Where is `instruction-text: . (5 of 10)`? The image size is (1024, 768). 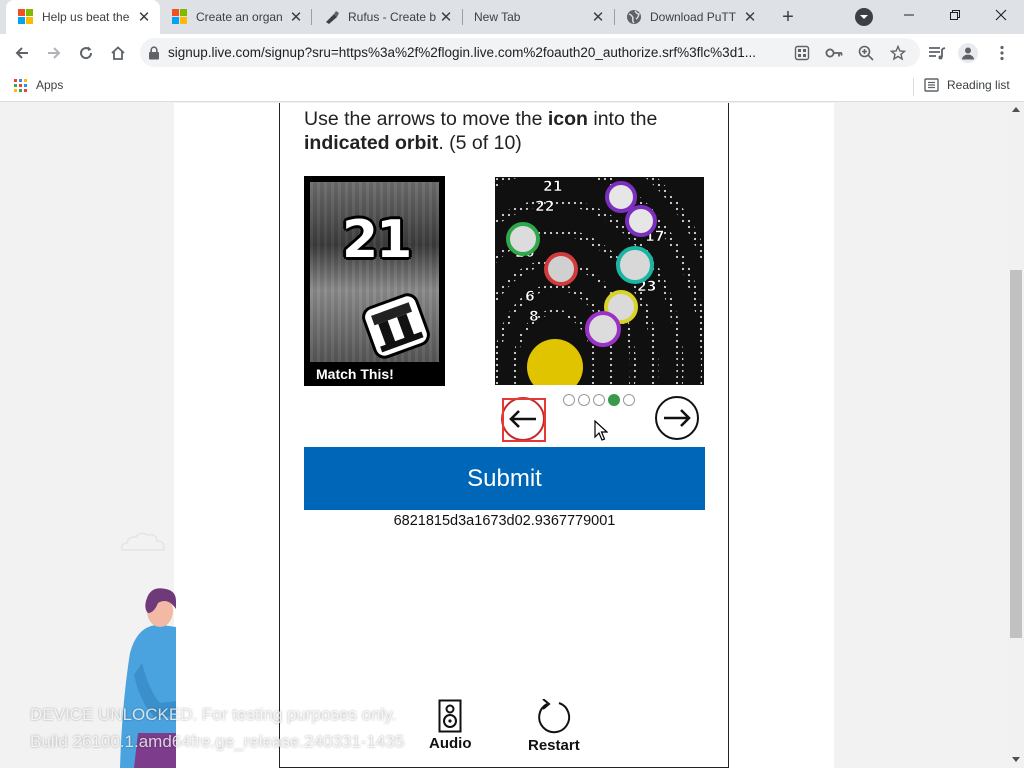 instruction-text: . (5 of 10) is located at coordinates (480, 143).